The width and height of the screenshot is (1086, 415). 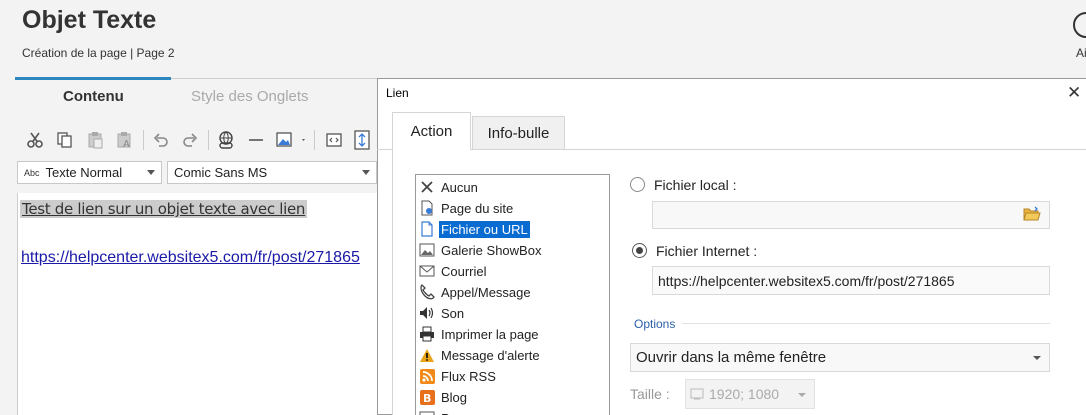 I want to click on tab-contenu: Contenu, so click(x=93, y=96).